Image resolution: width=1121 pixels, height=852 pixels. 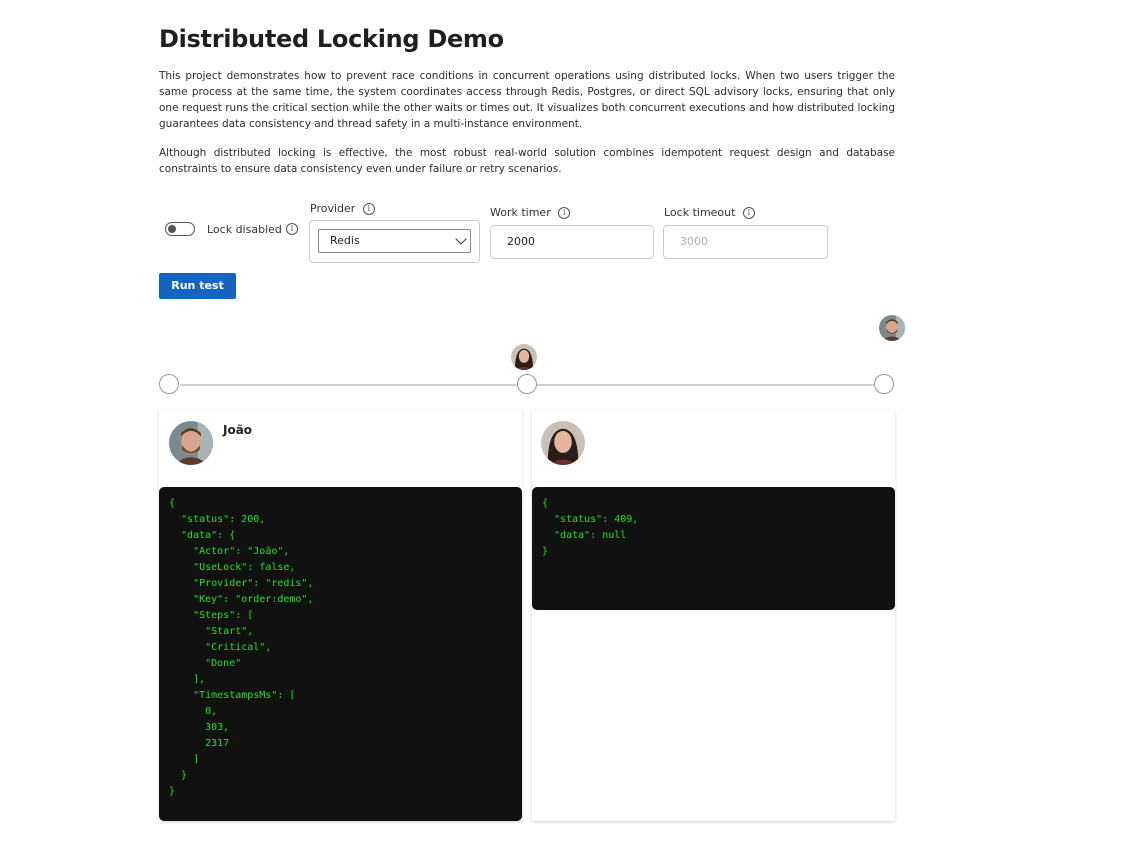 I want to click on provider-label-group: Provider i, so click(x=342, y=208).